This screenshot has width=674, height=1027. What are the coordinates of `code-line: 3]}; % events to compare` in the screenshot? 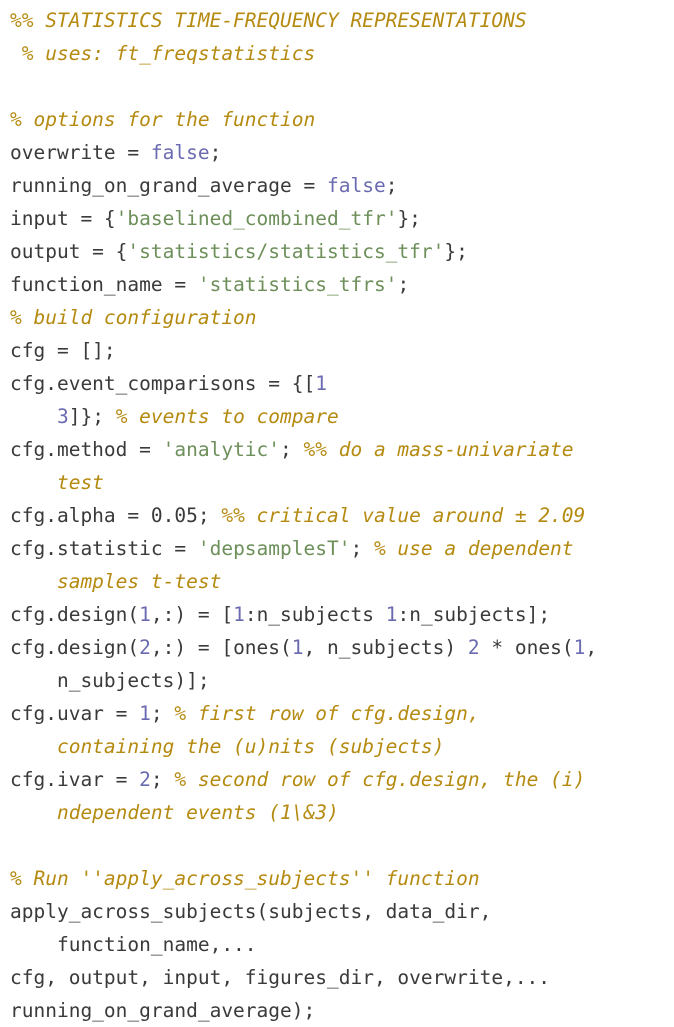 It's located at (342, 416).